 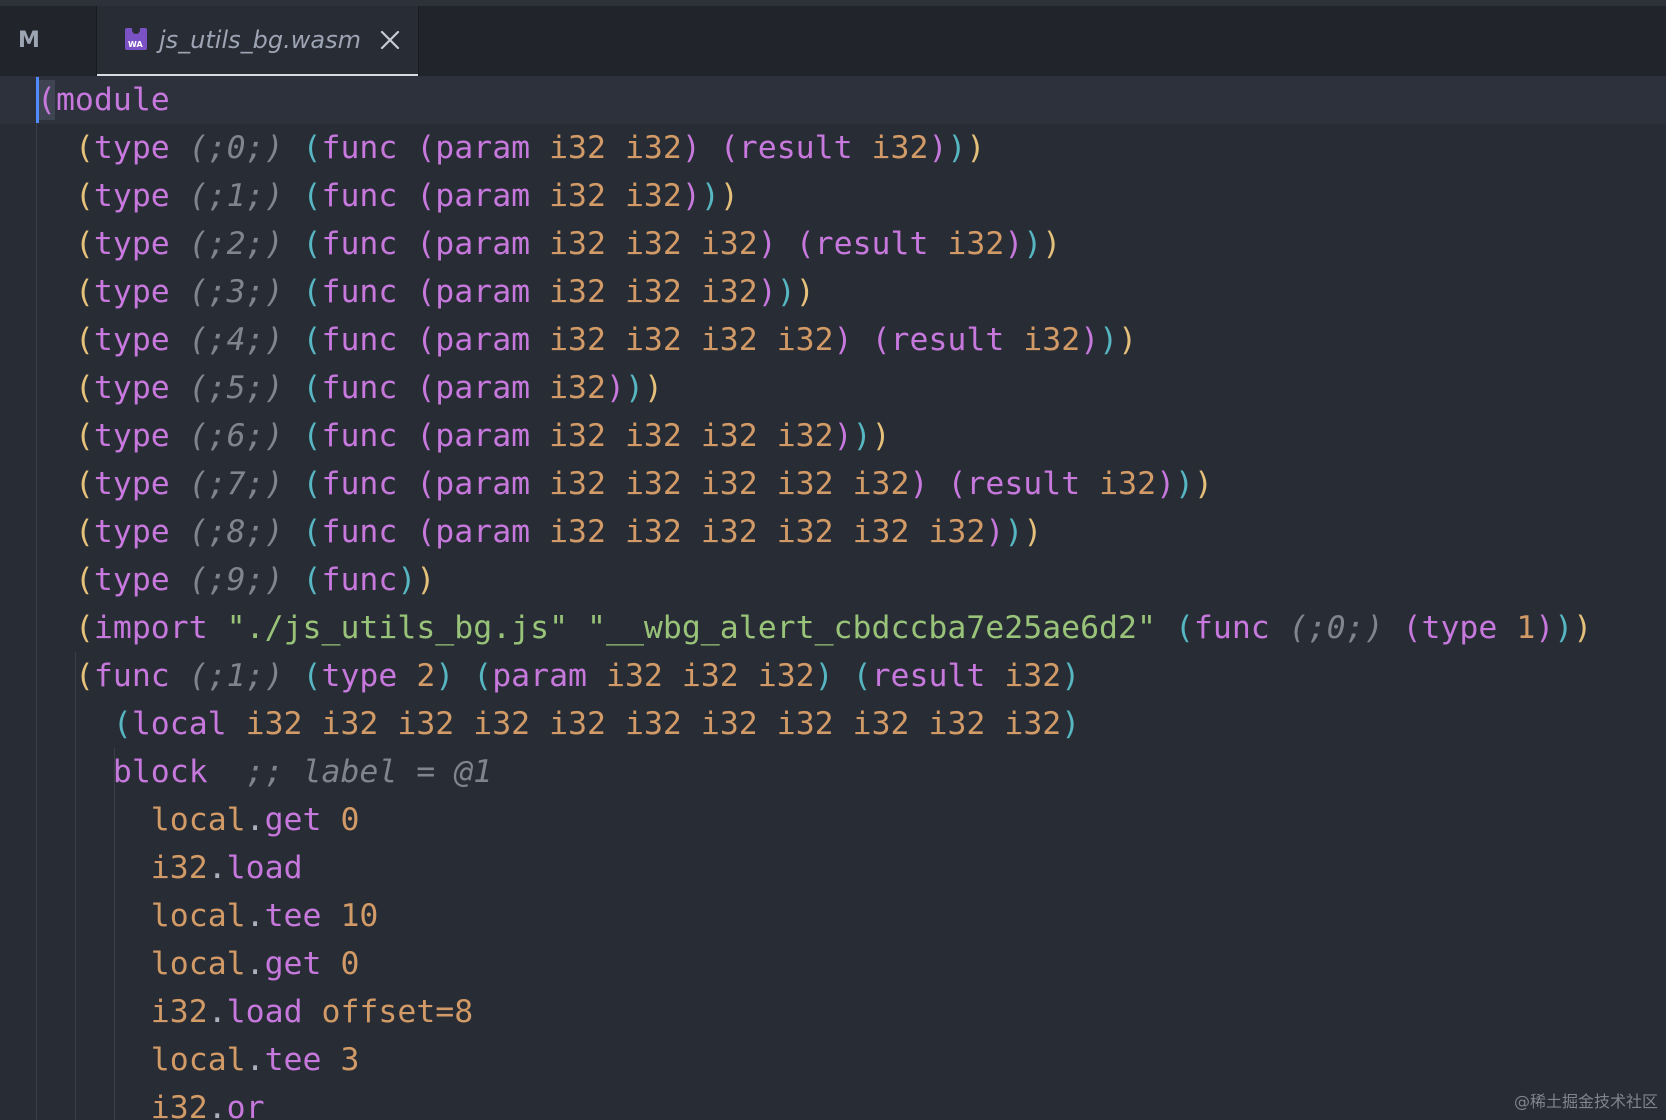 What do you see at coordinates (48, 41) in the screenshot?
I see `tab-previous: M` at bounding box center [48, 41].